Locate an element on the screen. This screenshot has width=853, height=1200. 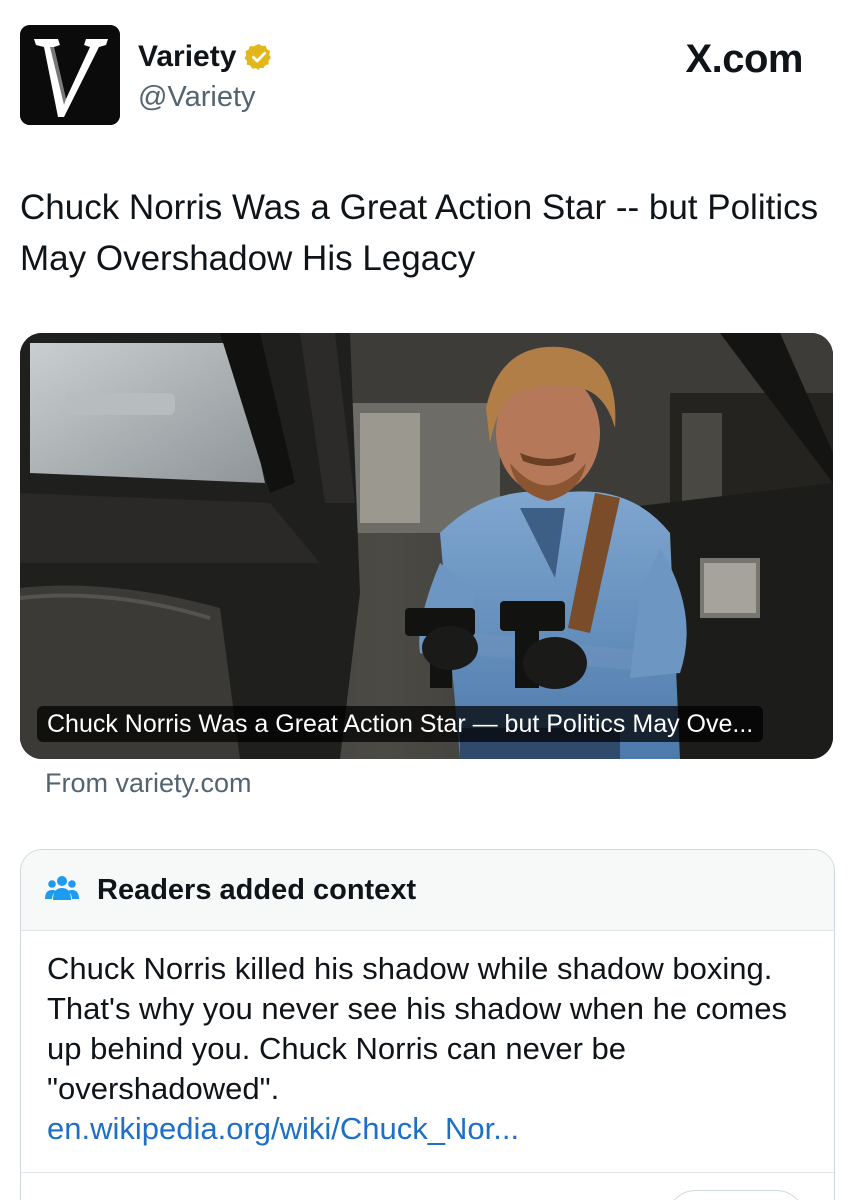
avatar is located at coordinates (70, 75).